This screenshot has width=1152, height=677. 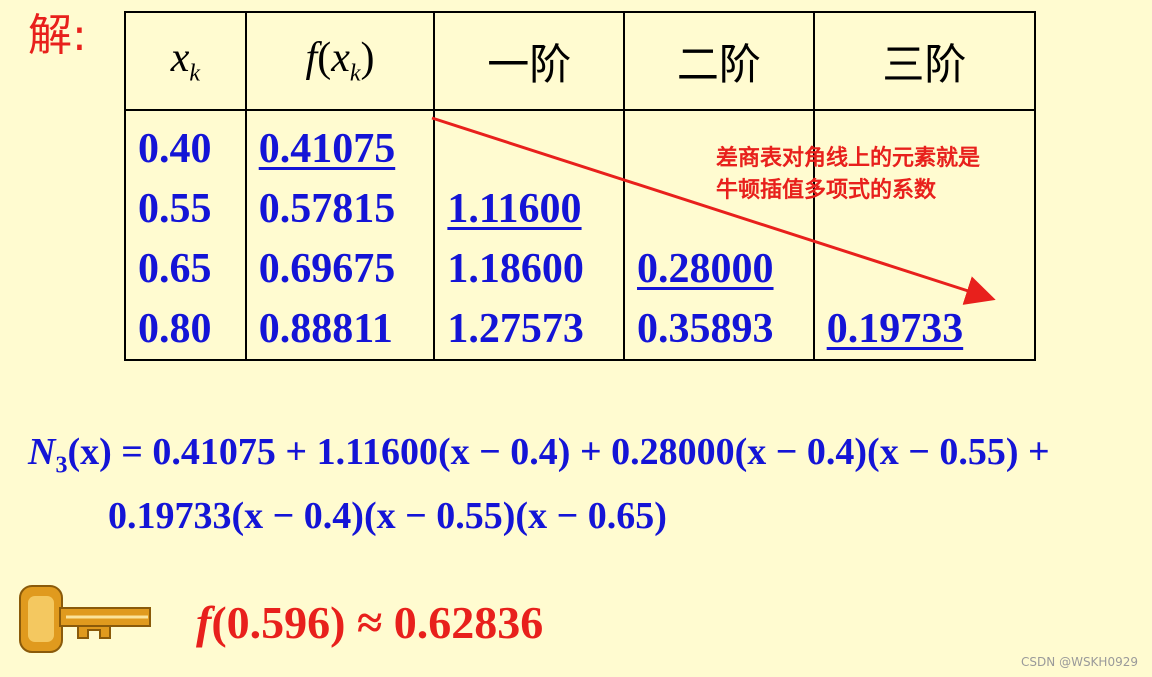 I want to click on arrow-icon, so click(x=713, y=210).